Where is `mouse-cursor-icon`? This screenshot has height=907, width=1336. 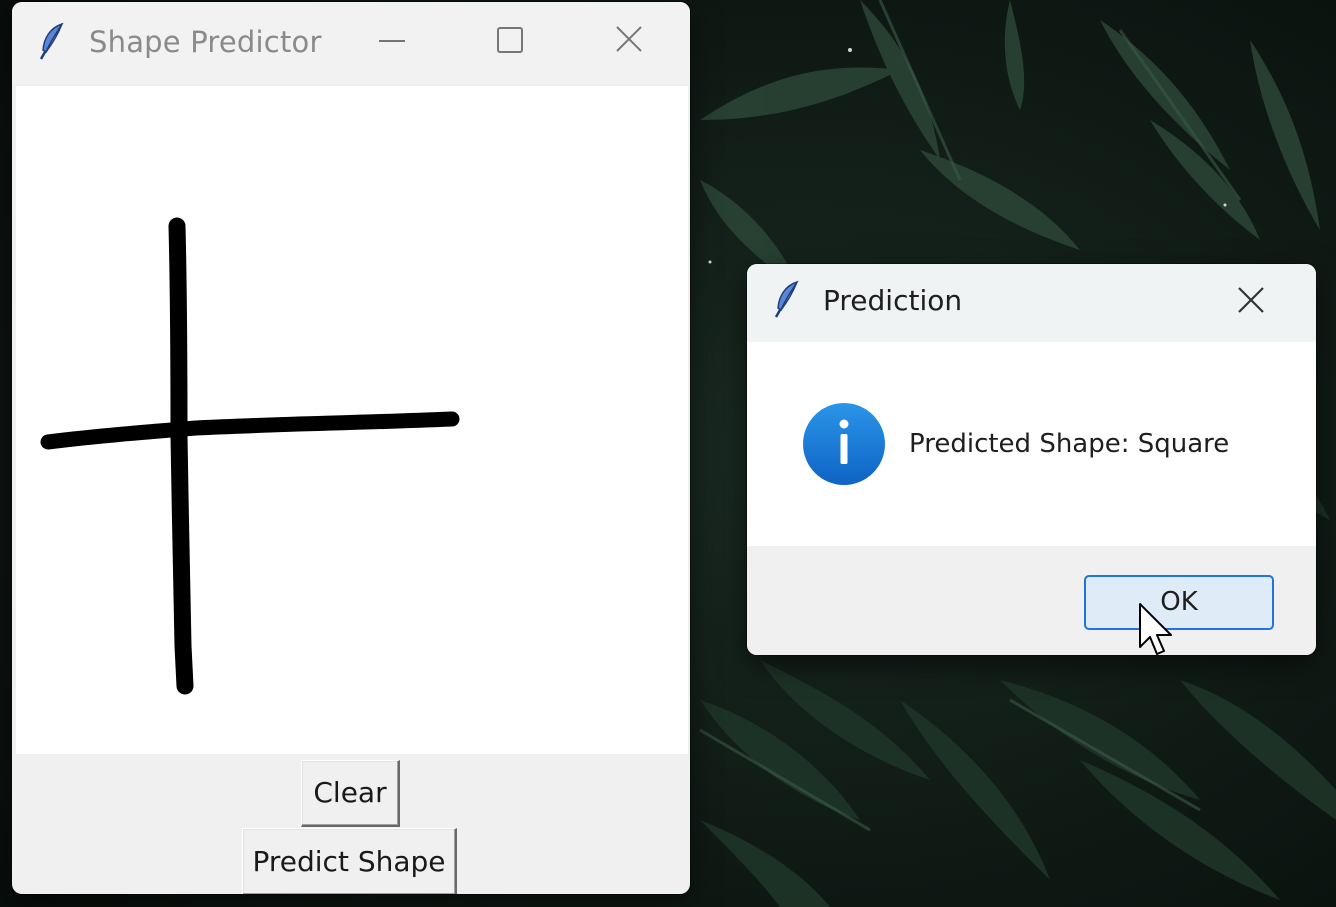 mouse-cursor-icon is located at coordinates (1155, 629).